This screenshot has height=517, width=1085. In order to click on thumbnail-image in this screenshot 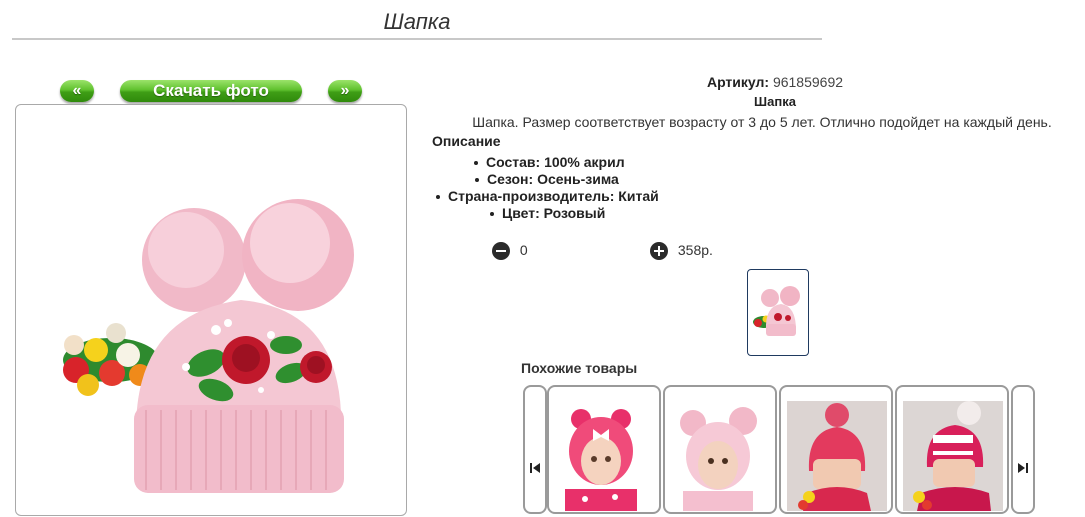, I will do `click(776, 311)`.